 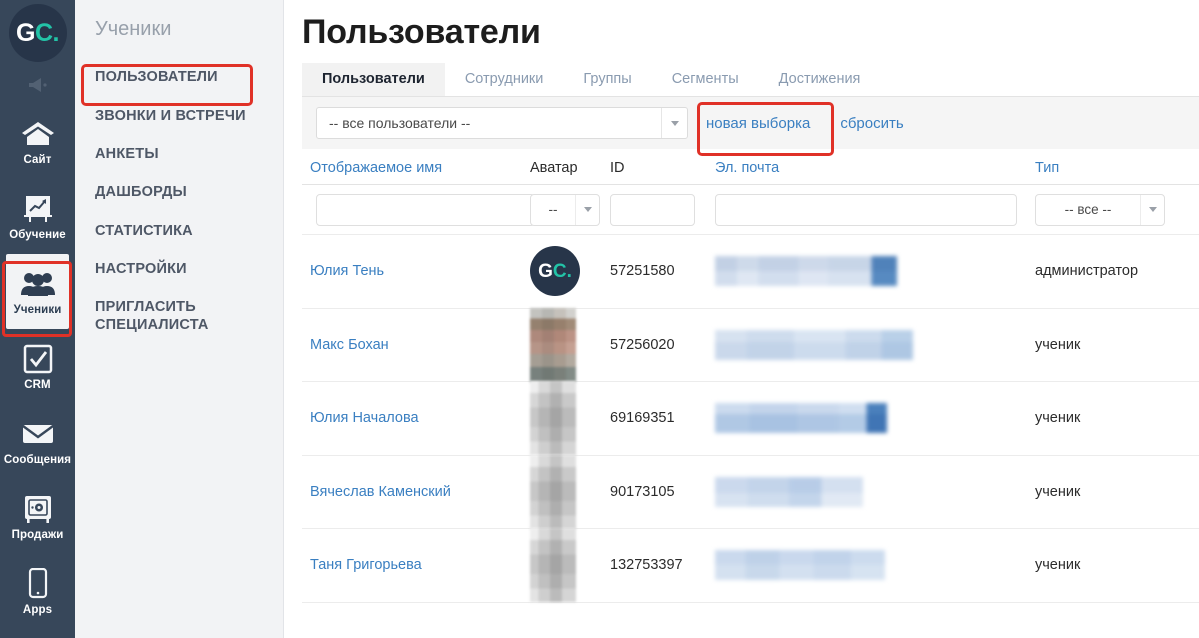 I want to click on logo-text-c: C., so click(x=47, y=32).